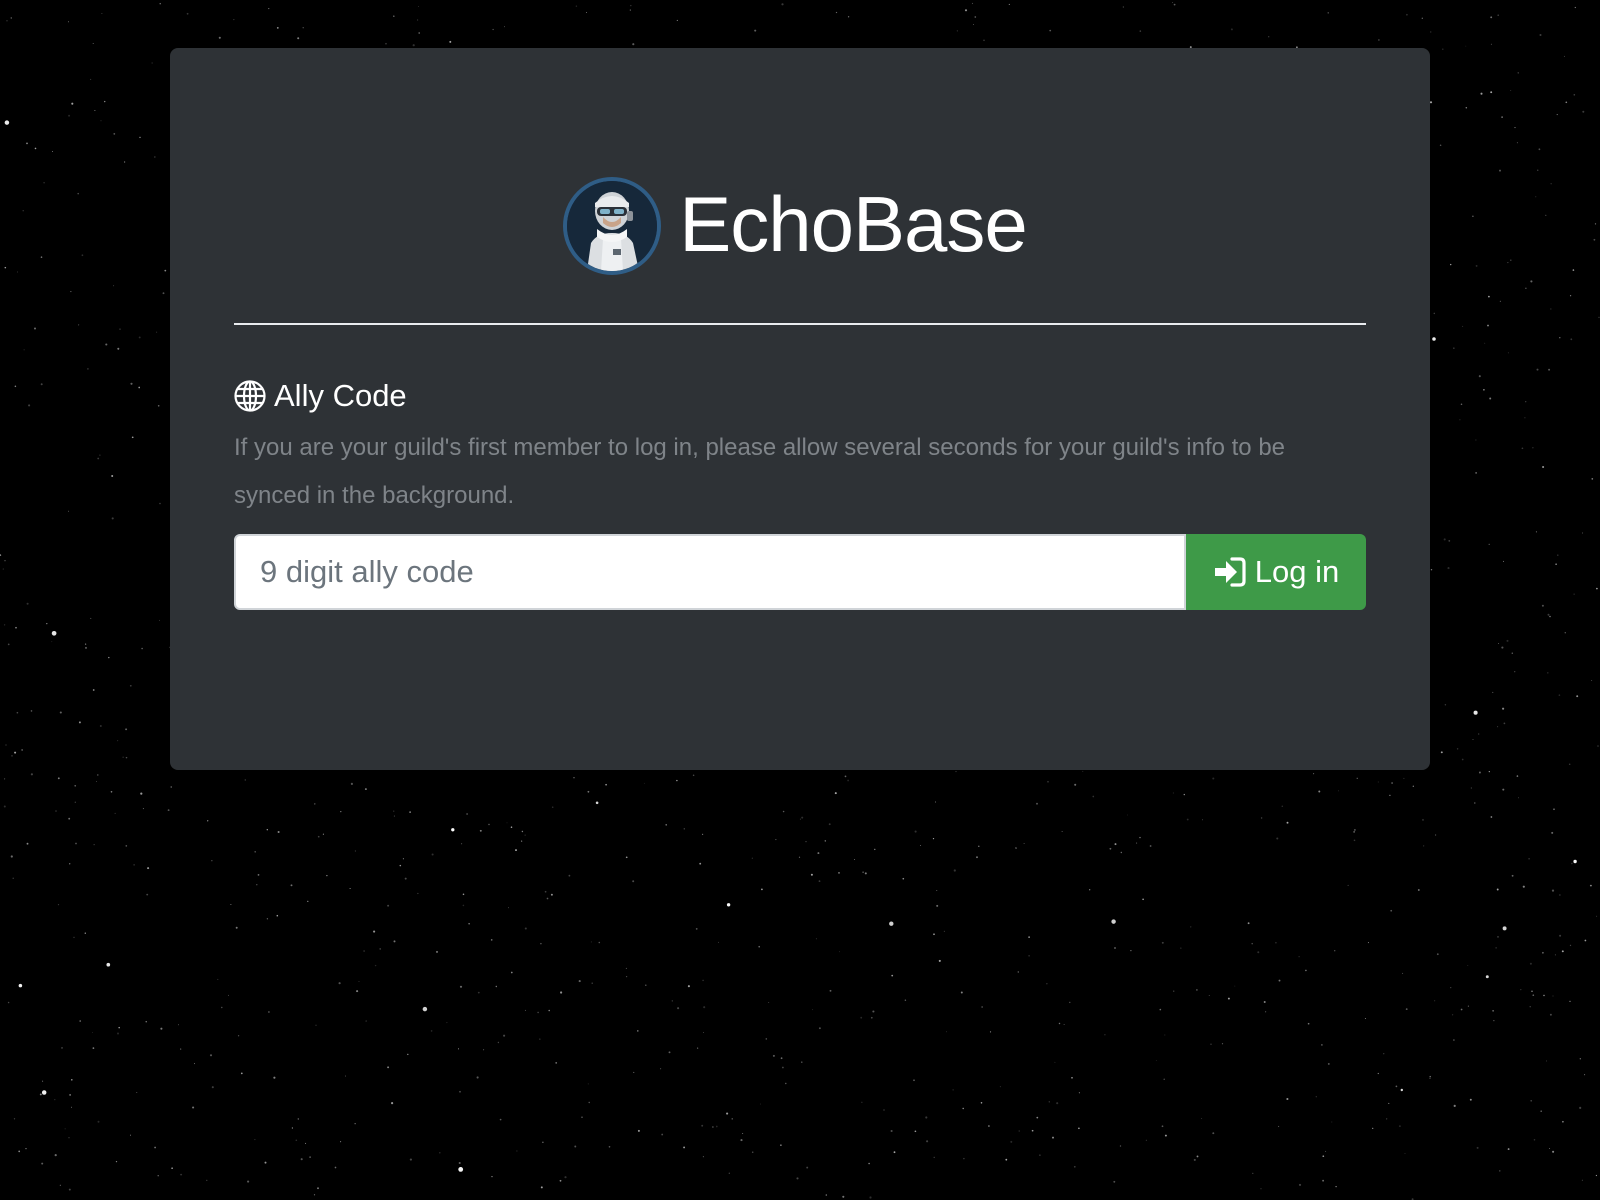 This screenshot has height=1200, width=1600. What do you see at coordinates (1230, 572) in the screenshot?
I see `sign-in-icon` at bounding box center [1230, 572].